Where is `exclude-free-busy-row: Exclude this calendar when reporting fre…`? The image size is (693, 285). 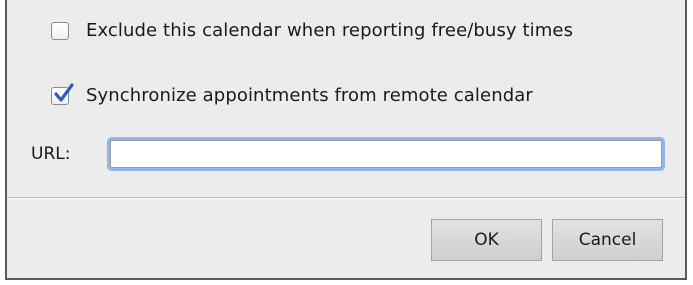 exclude-free-busy-row: Exclude this calendar when reporting fre… is located at coordinates (312, 30).